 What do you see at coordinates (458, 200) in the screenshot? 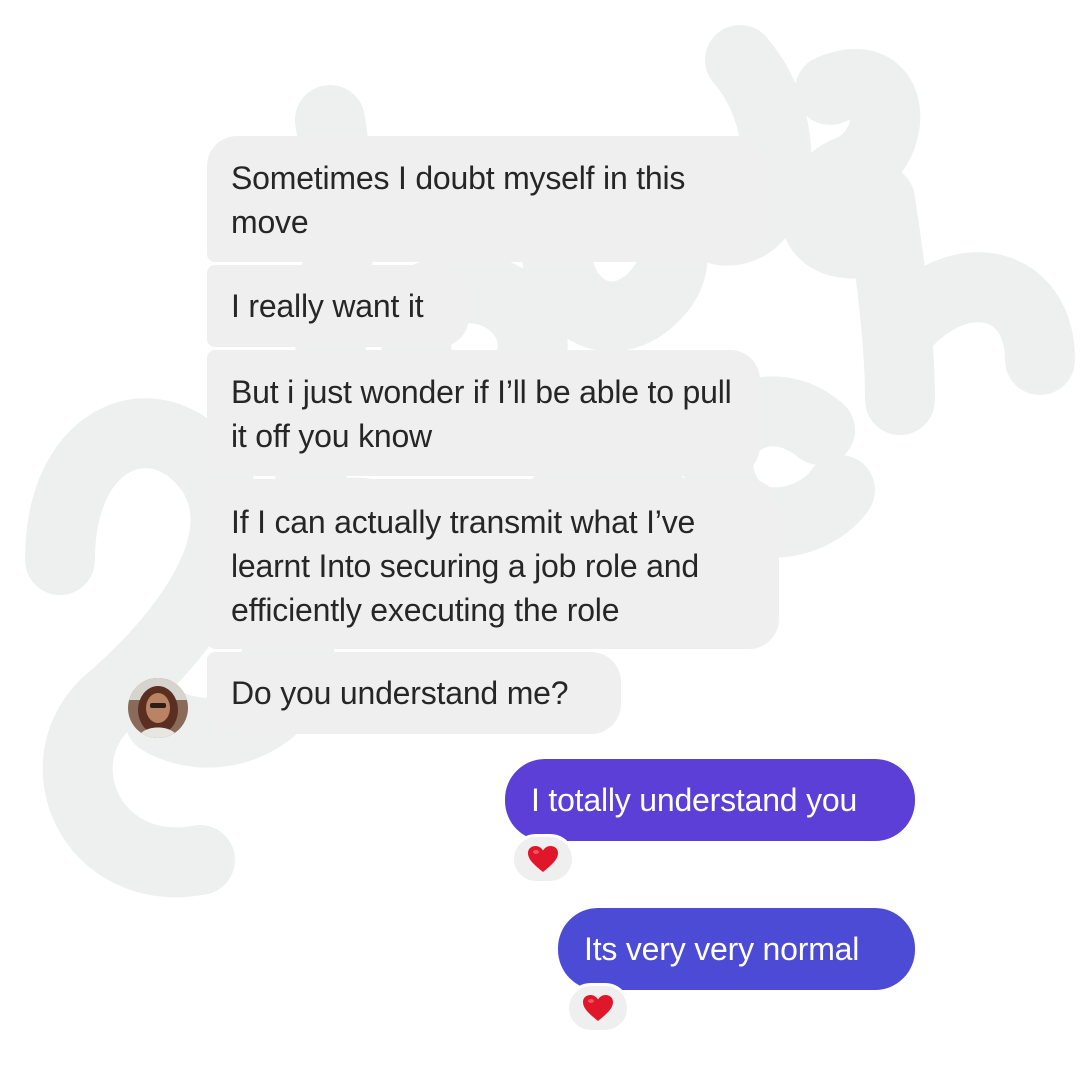
I see `message-text: Sometimes I doubt myself in this move` at bounding box center [458, 200].